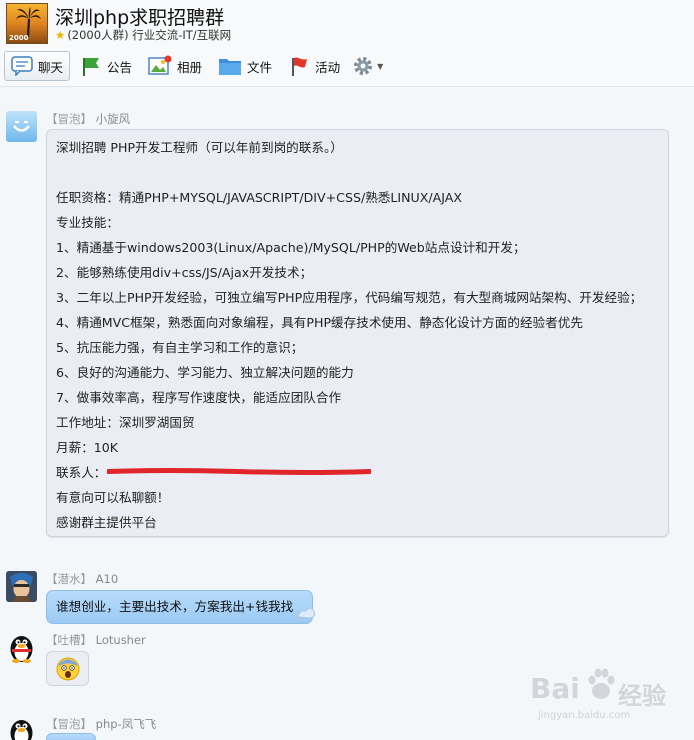 Image resolution: width=694 pixels, height=740 pixels. Describe the element at coordinates (328, 67) in the screenshot. I see `tab-activity-label: 活动` at that location.